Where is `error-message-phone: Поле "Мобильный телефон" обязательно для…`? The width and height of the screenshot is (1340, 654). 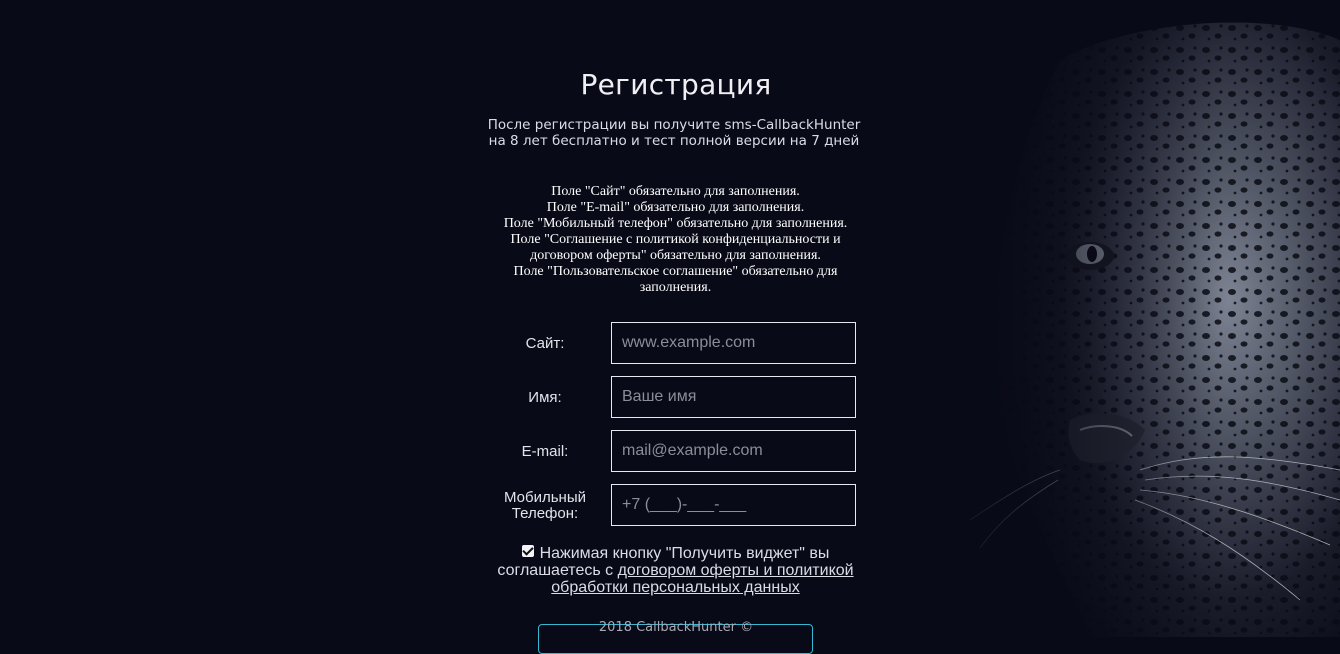
error-message-phone: Поле "Мобильный телефон" обязательно для… is located at coordinates (675, 223).